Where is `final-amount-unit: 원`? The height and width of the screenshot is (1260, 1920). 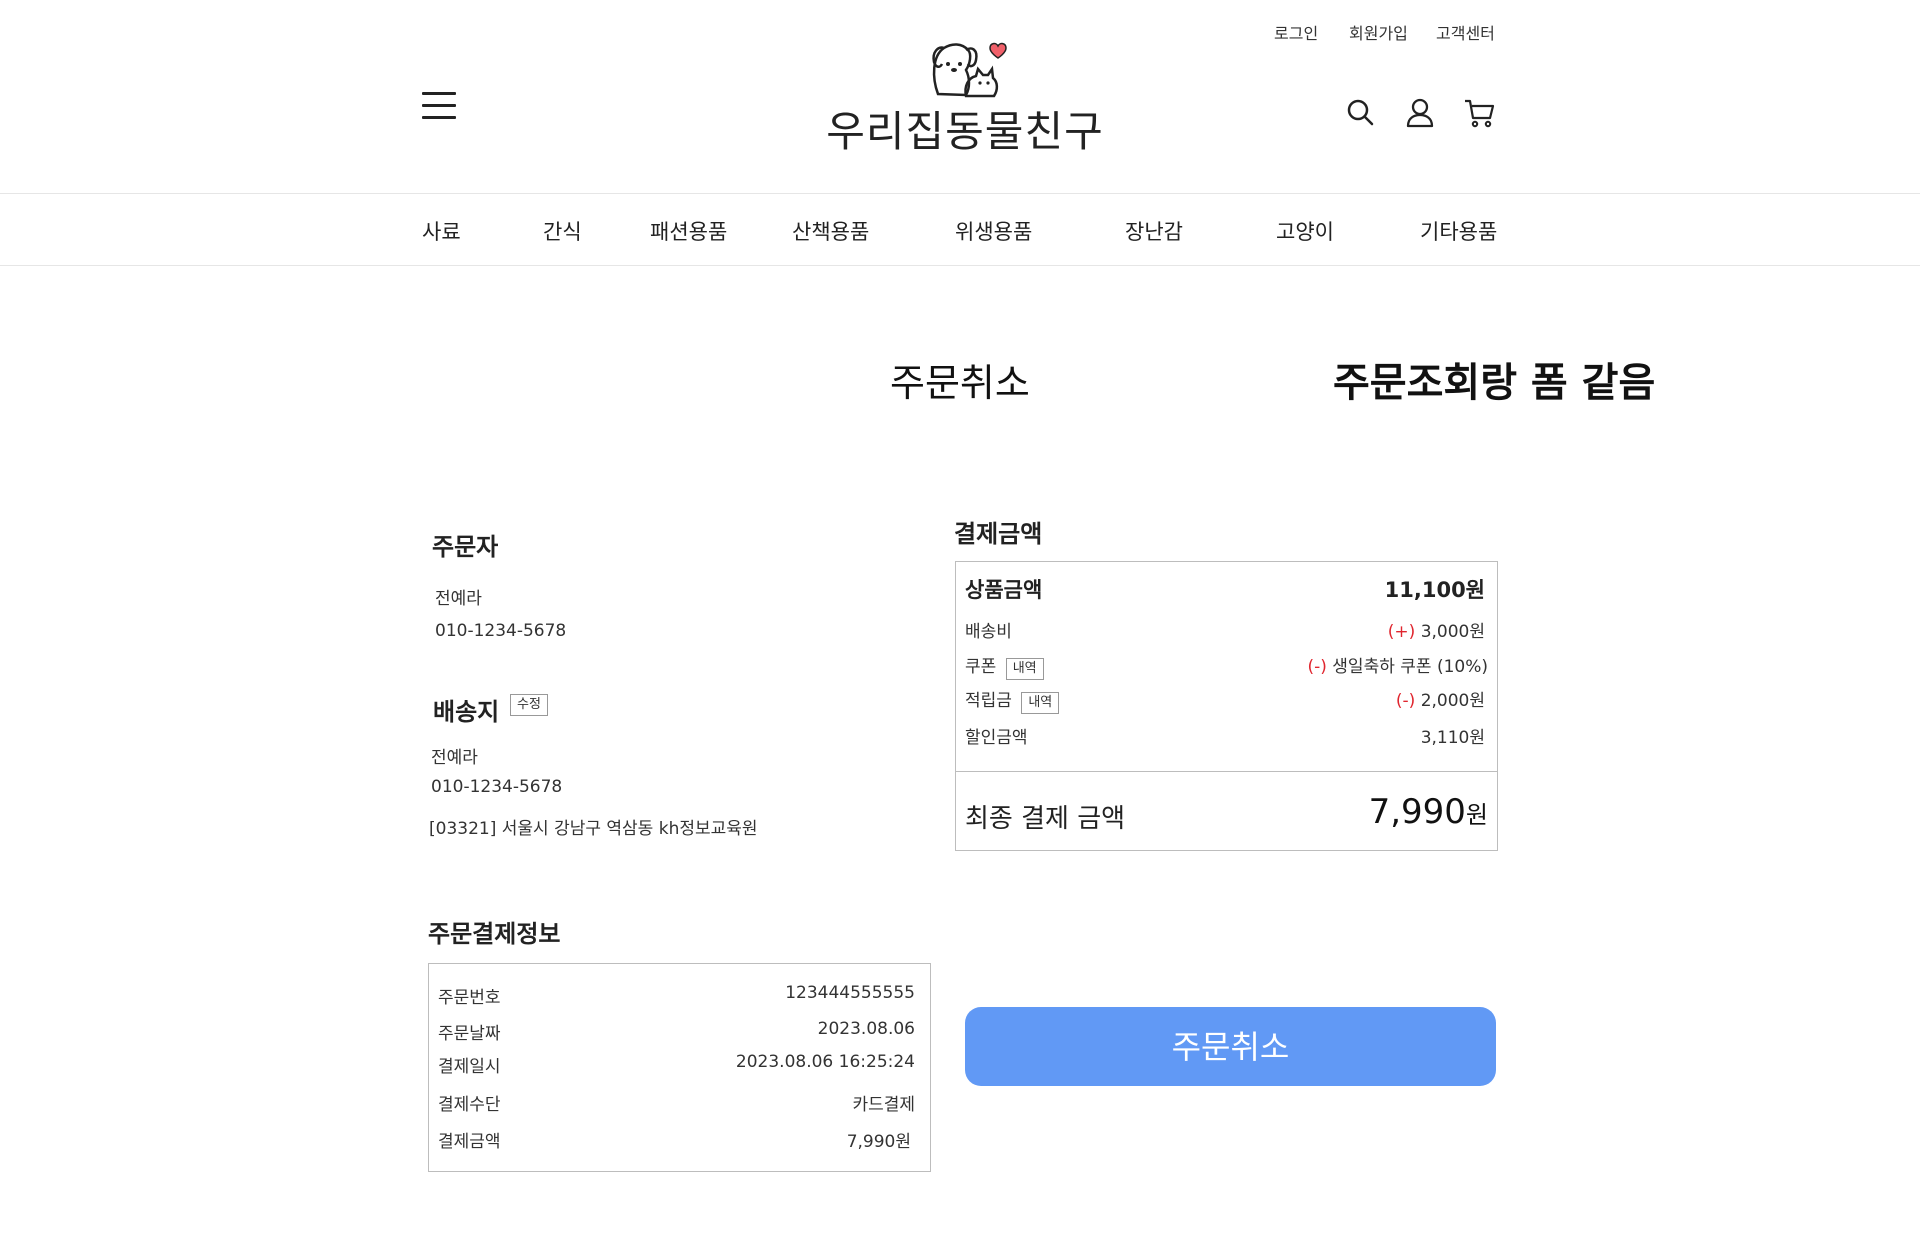
final-amount-unit: 원 is located at coordinates (1476, 815).